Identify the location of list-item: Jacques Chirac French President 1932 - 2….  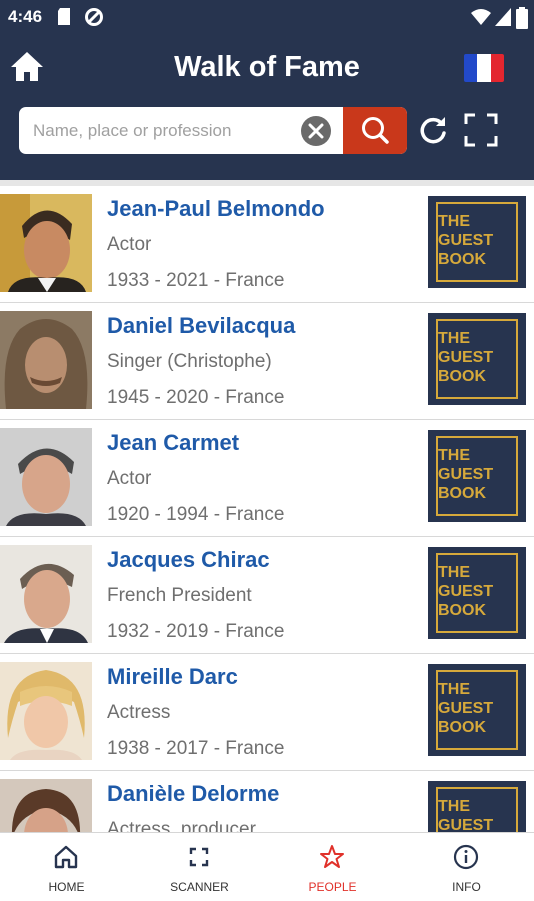
(267, 596).